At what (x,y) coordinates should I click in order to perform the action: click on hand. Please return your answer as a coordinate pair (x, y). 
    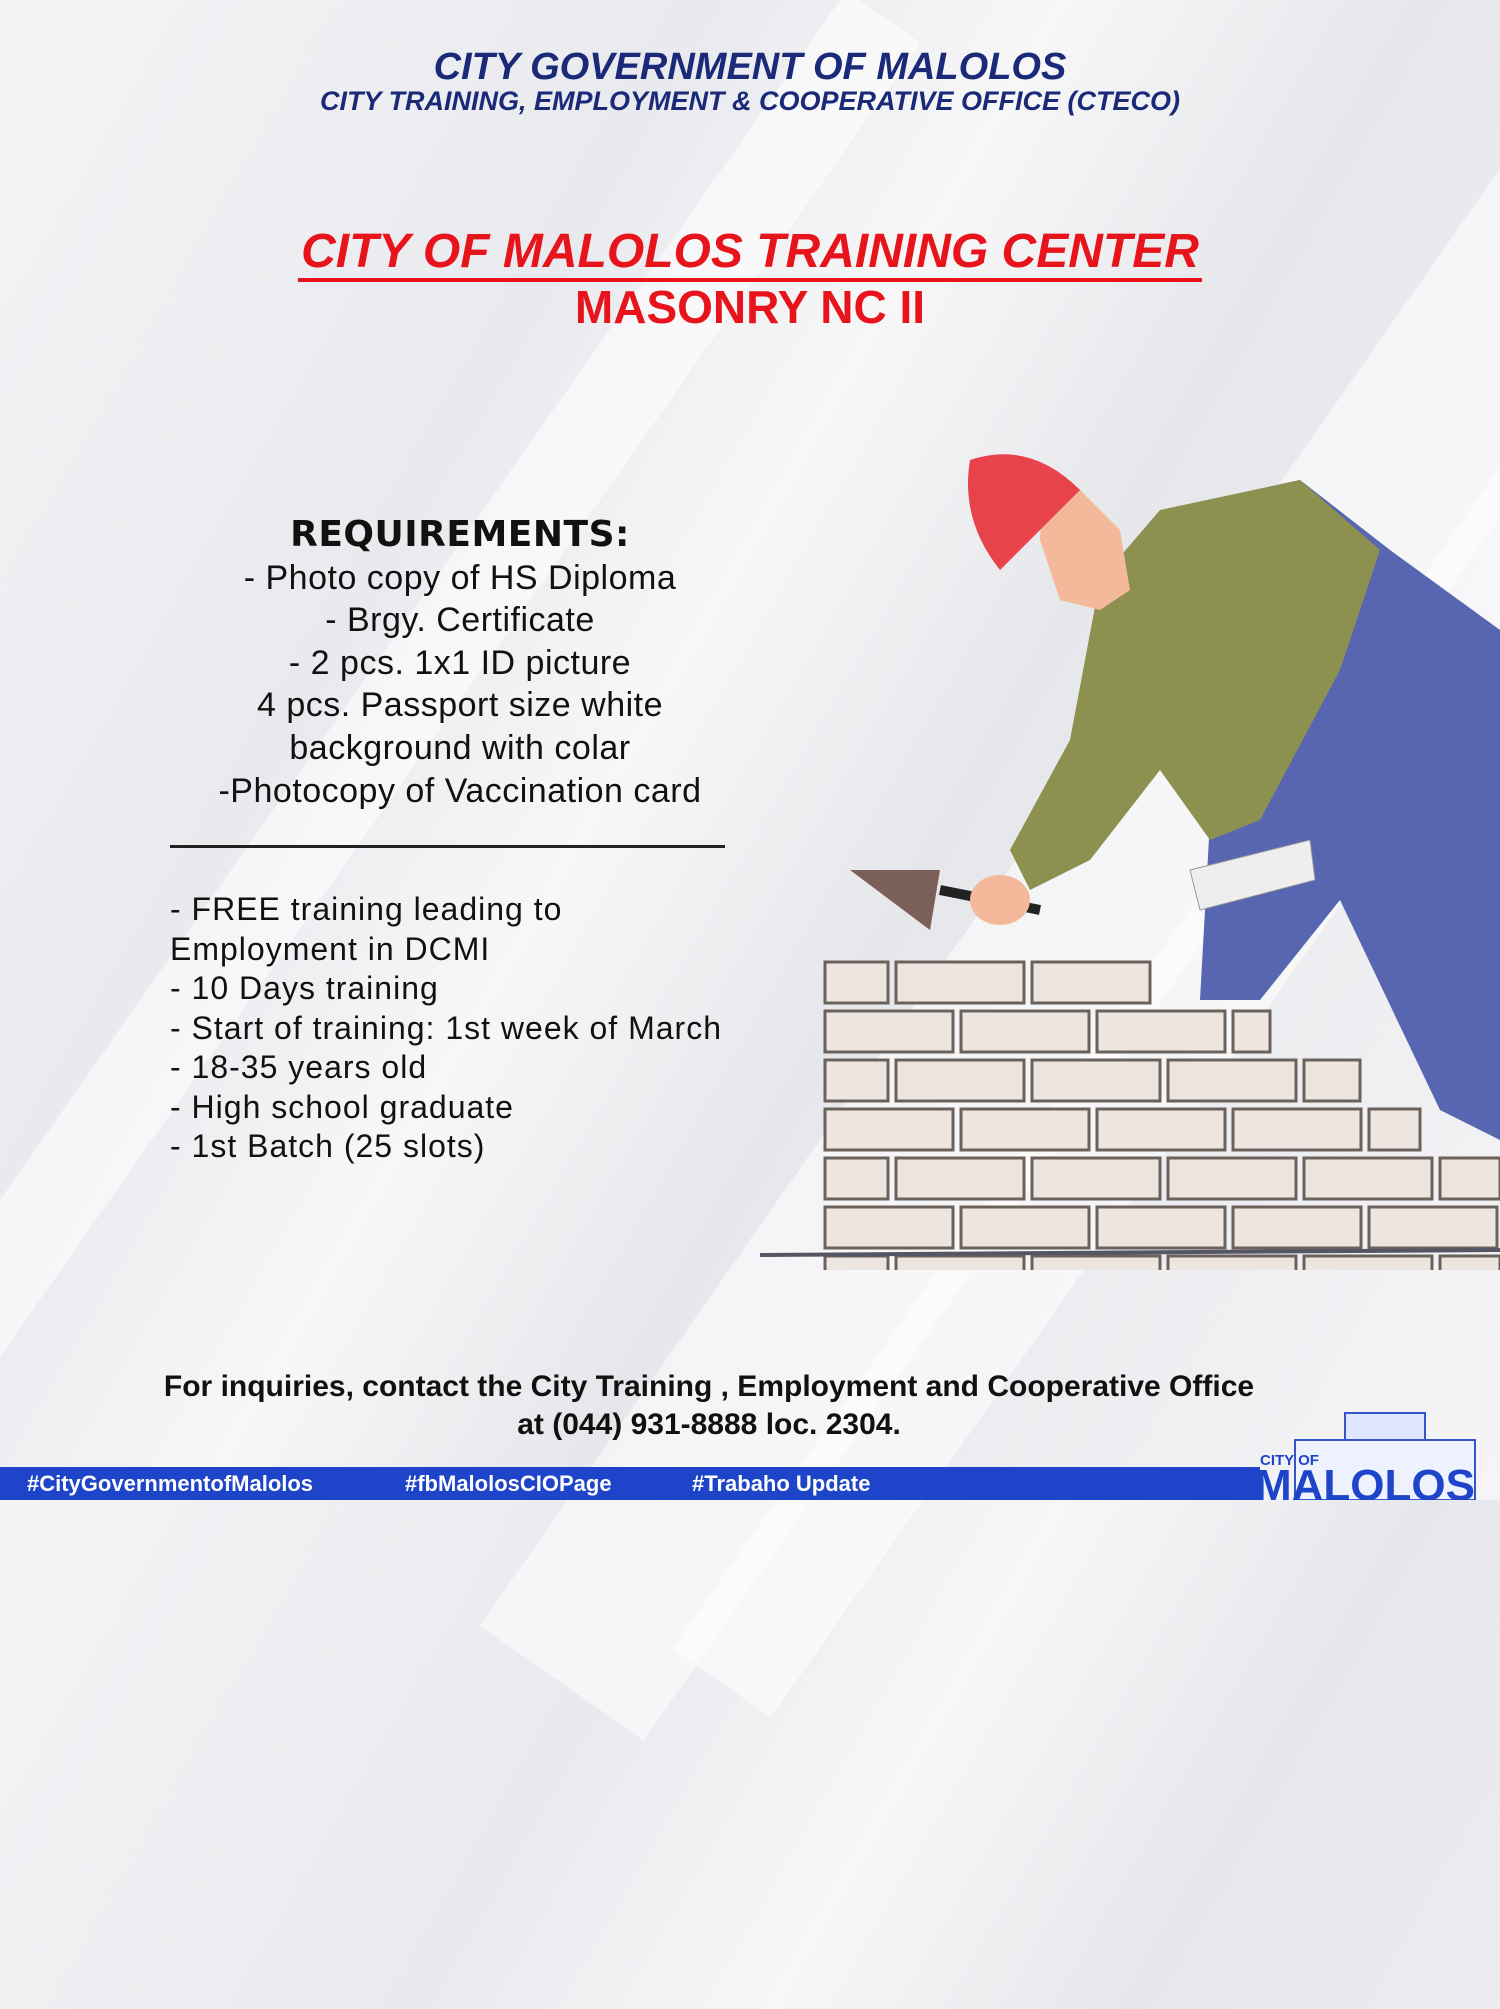
    Looking at the image, I should click on (1000, 900).